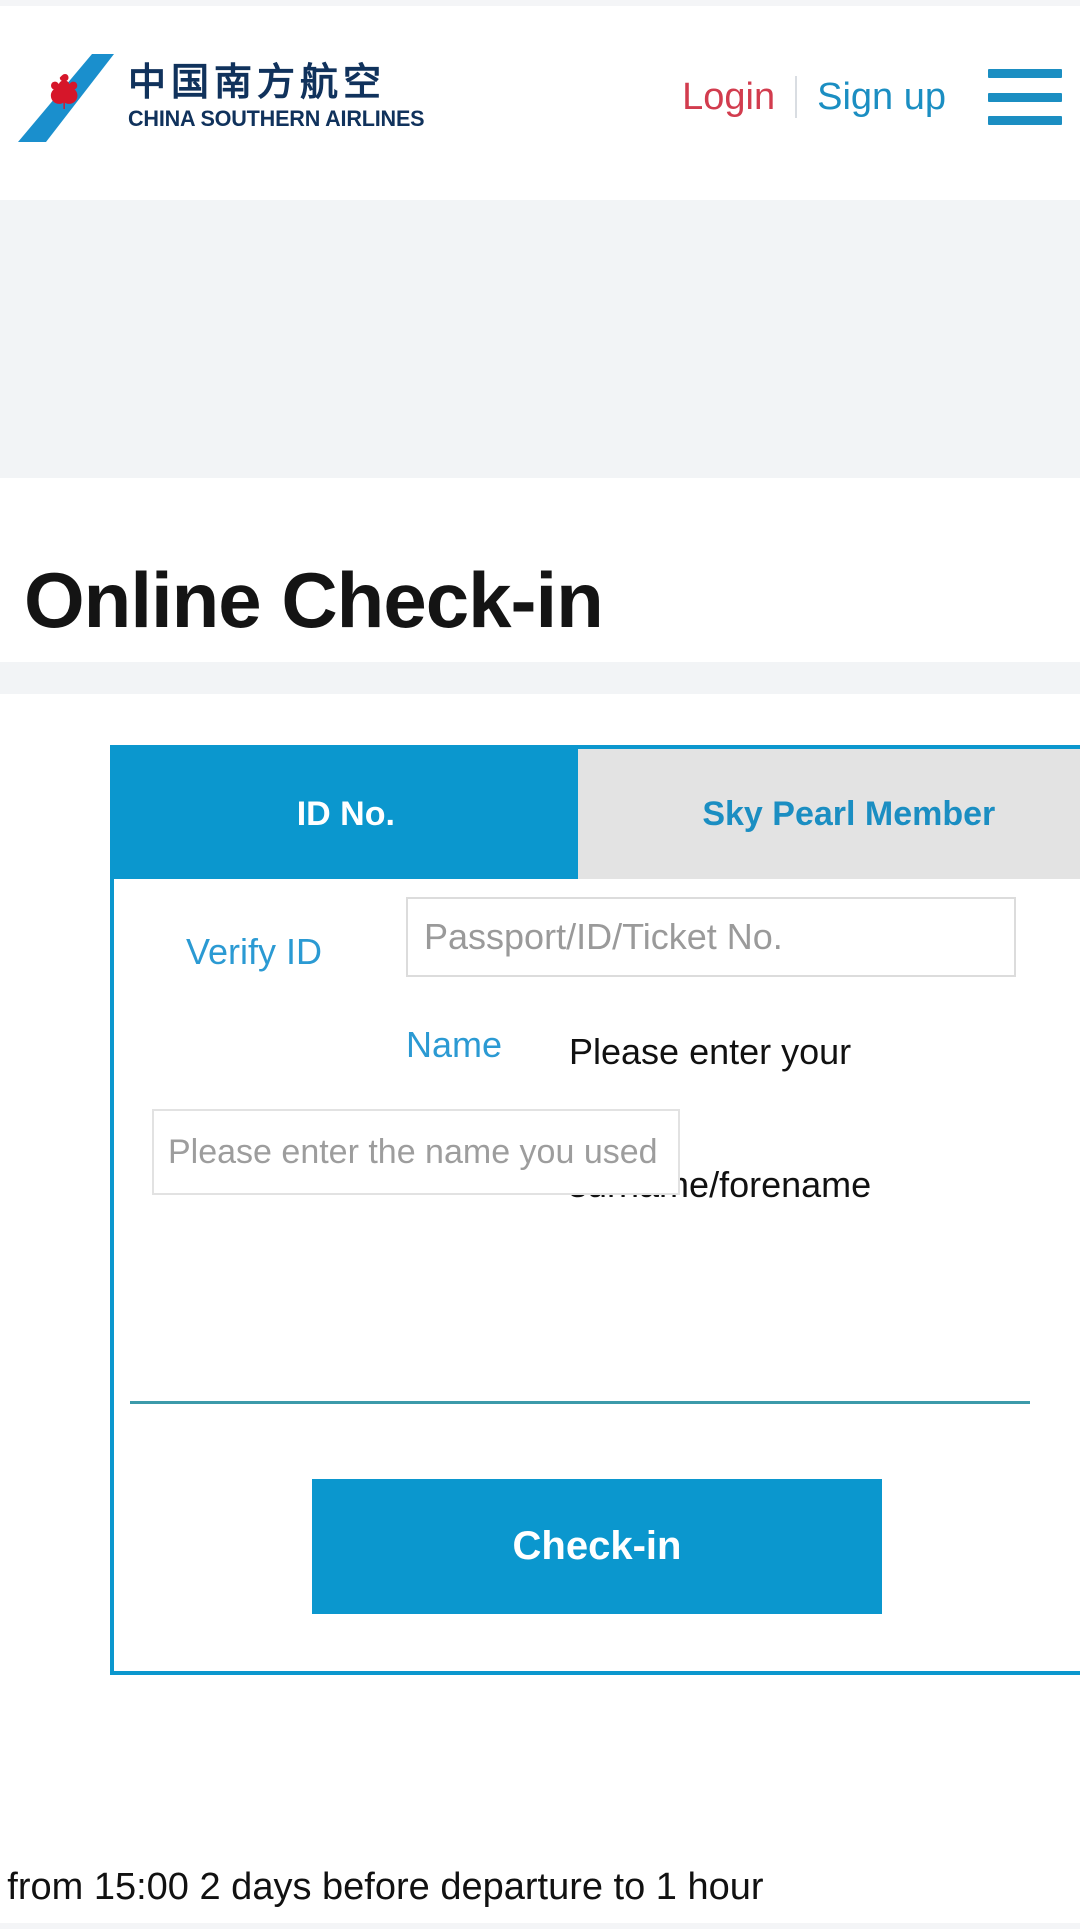 The width and height of the screenshot is (1080, 1929). What do you see at coordinates (276, 118) in the screenshot?
I see `logo-english-name: CHINA SOUTHERN AIRLINES` at bounding box center [276, 118].